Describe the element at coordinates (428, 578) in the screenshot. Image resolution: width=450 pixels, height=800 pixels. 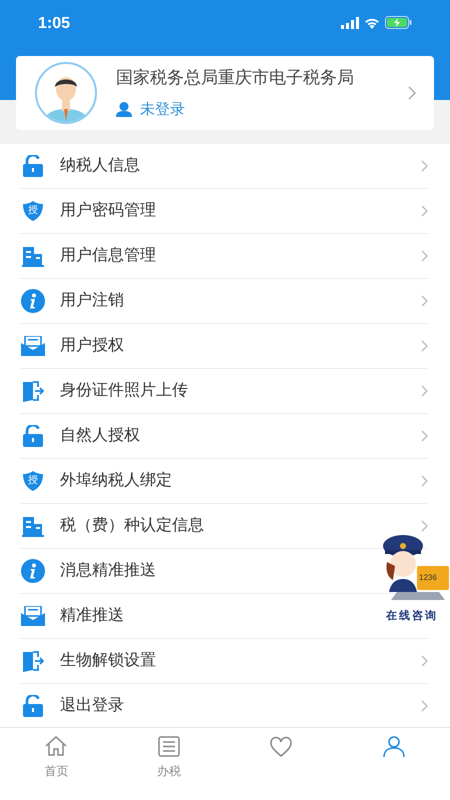
I see `screen-text: 1236` at that location.